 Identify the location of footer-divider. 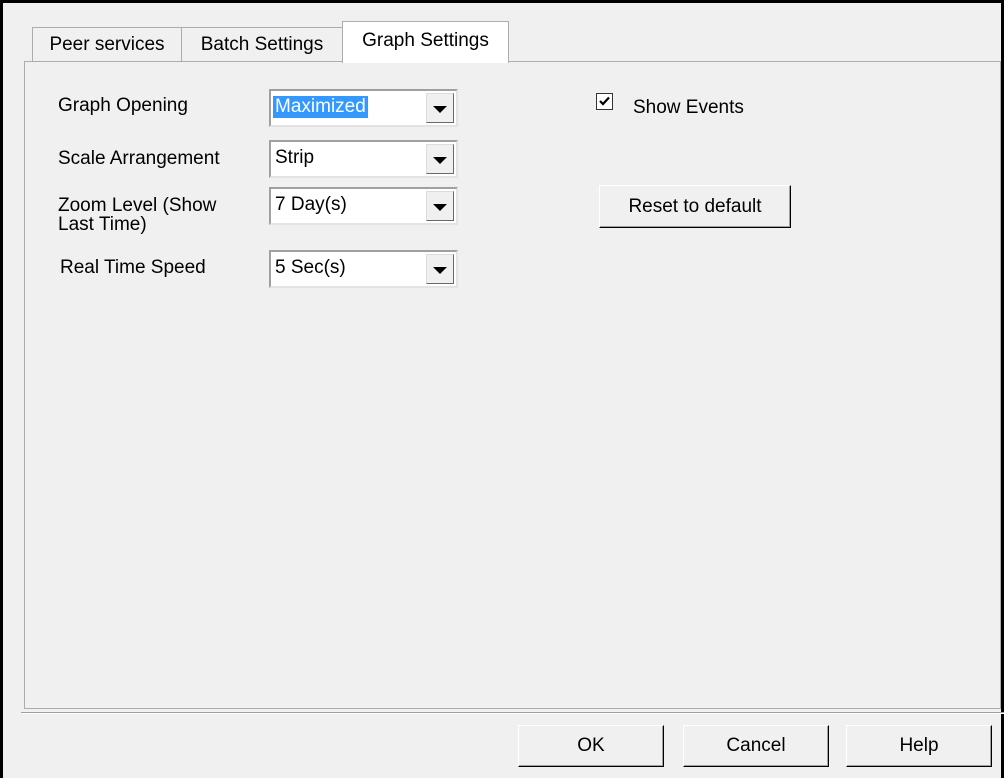
(512, 713).